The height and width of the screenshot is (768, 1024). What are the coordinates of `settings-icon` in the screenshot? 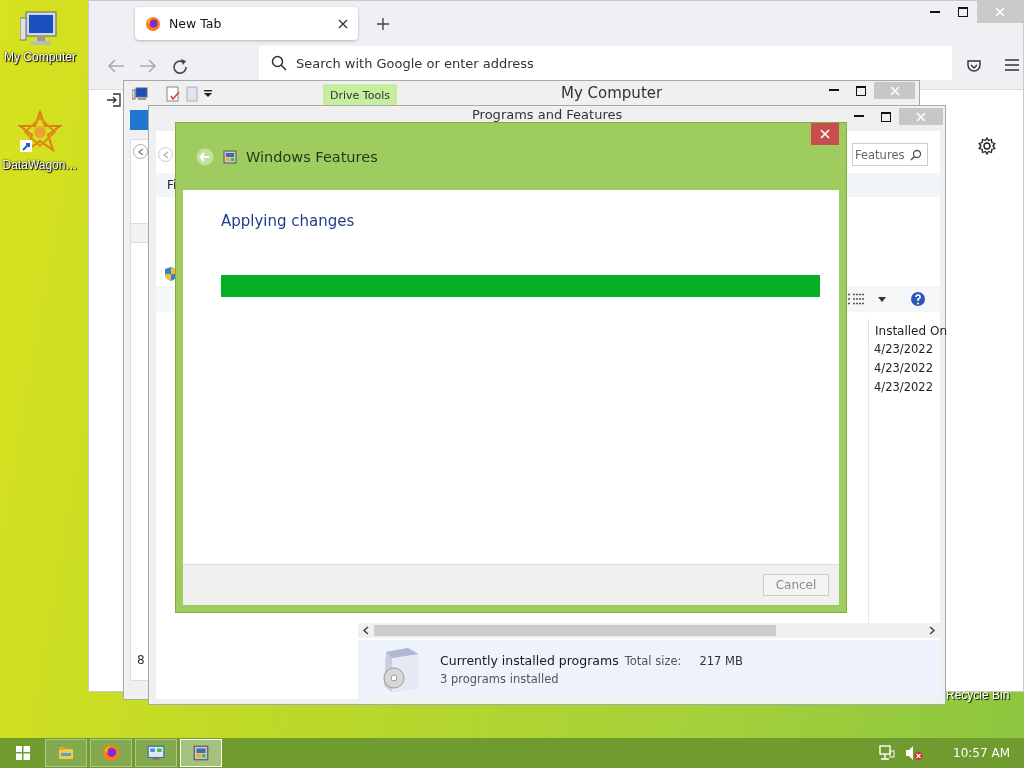 It's located at (987, 146).